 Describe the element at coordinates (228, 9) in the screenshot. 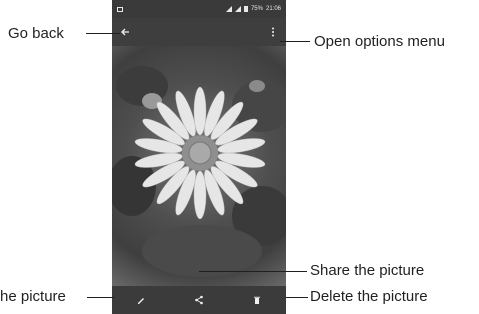

I see `signal-icon` at that location.